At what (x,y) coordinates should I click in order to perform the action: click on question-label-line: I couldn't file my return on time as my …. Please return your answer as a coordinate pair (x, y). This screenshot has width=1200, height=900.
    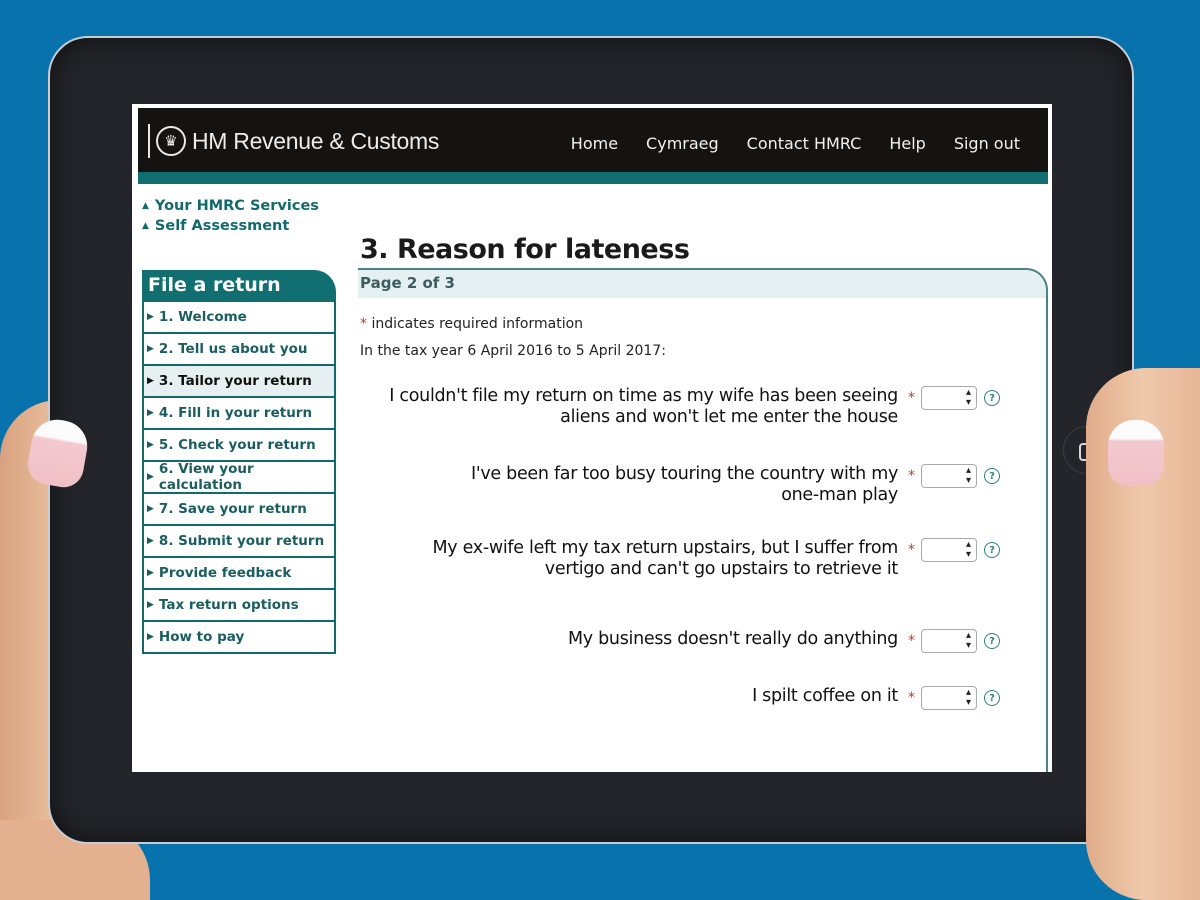
    Looking at the image, I should click on (643, 396).